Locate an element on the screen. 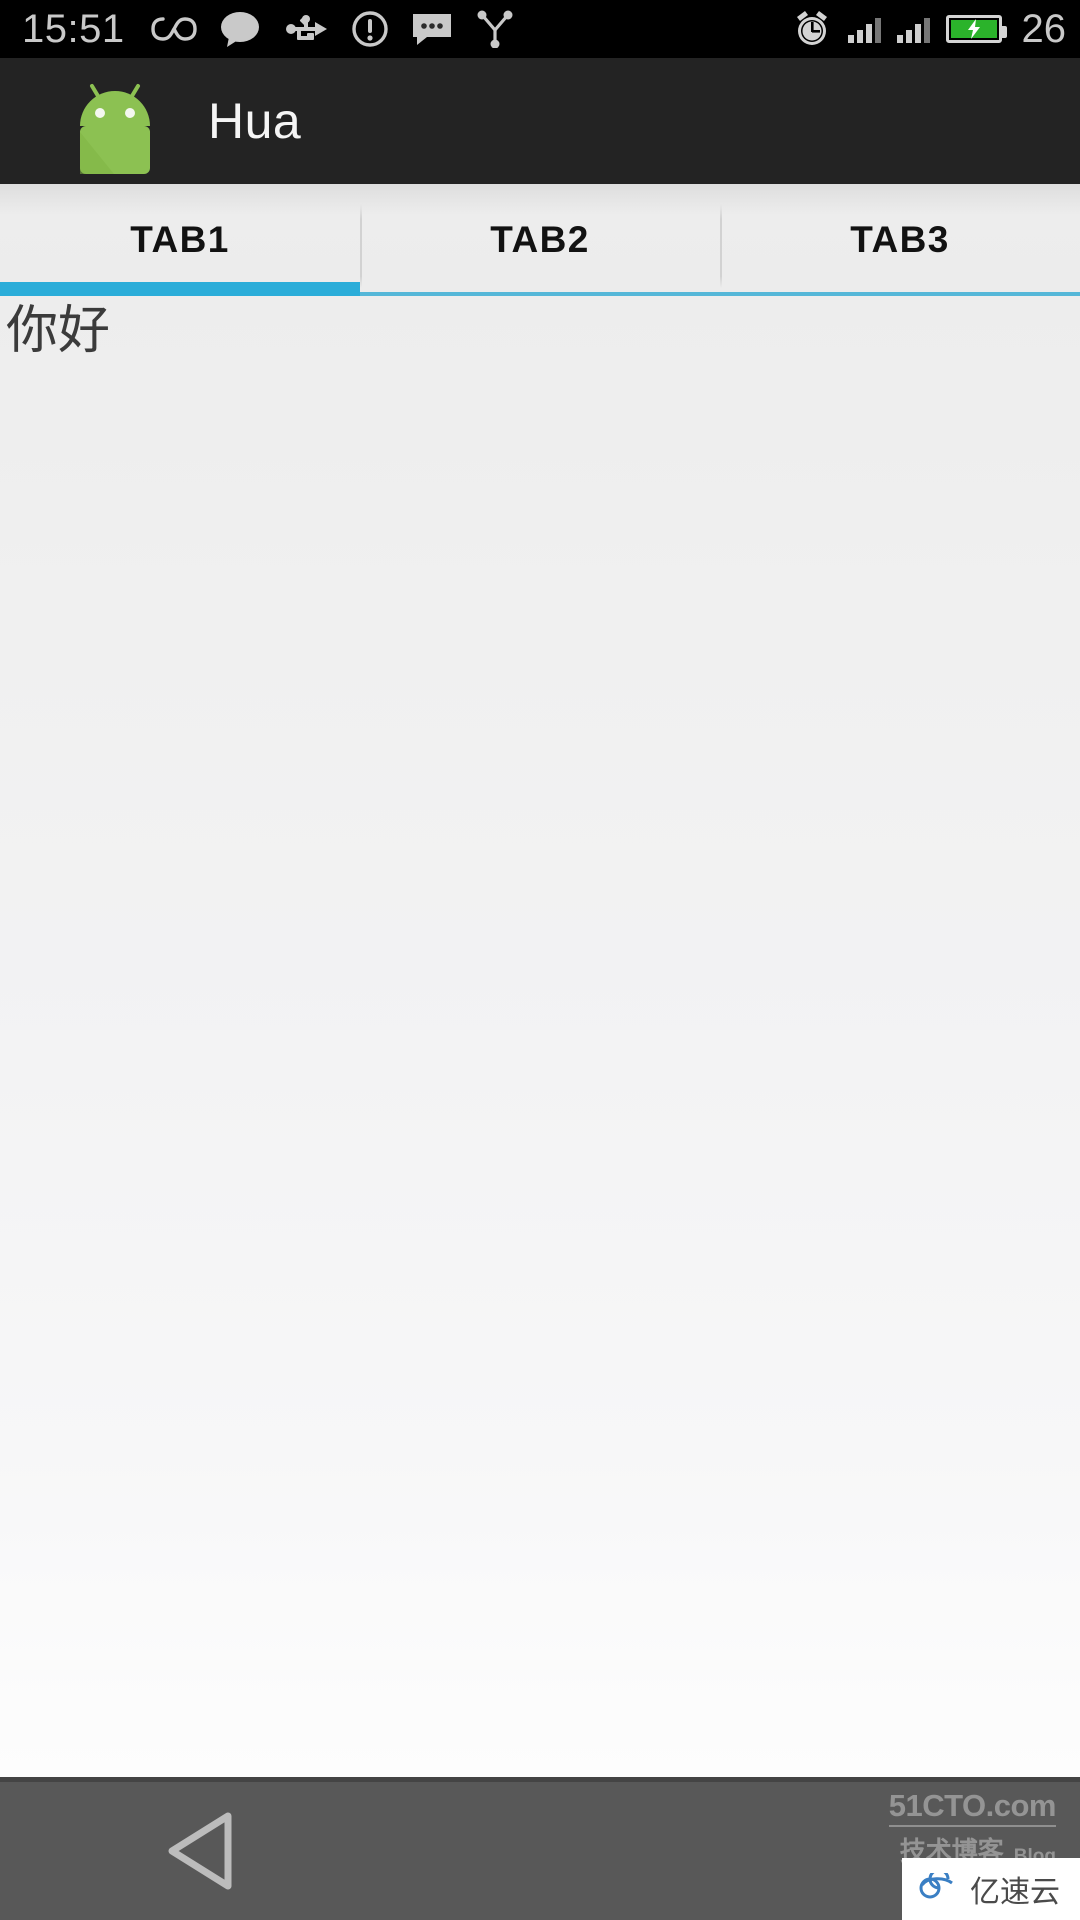 The image size is (1080, 1920). tab-tab3: TAB3 is located at coordinates (900, 240).